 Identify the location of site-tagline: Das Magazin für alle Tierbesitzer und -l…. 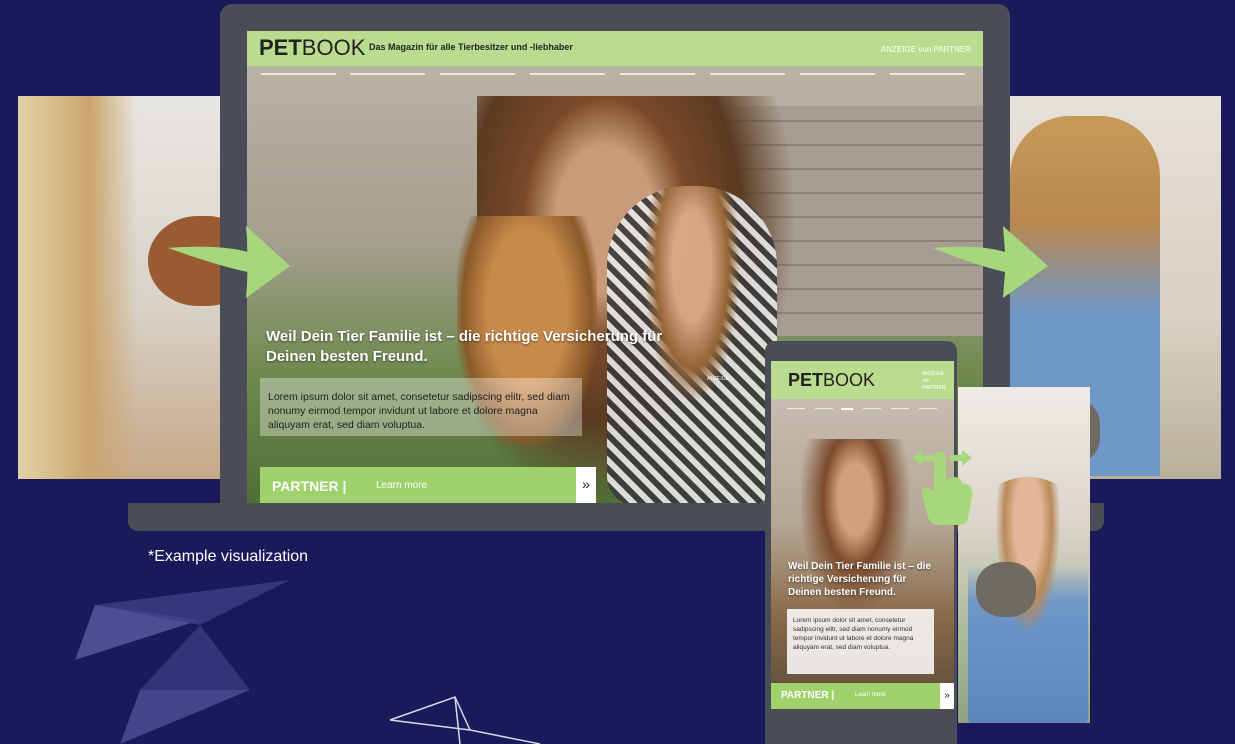
(471, 47).